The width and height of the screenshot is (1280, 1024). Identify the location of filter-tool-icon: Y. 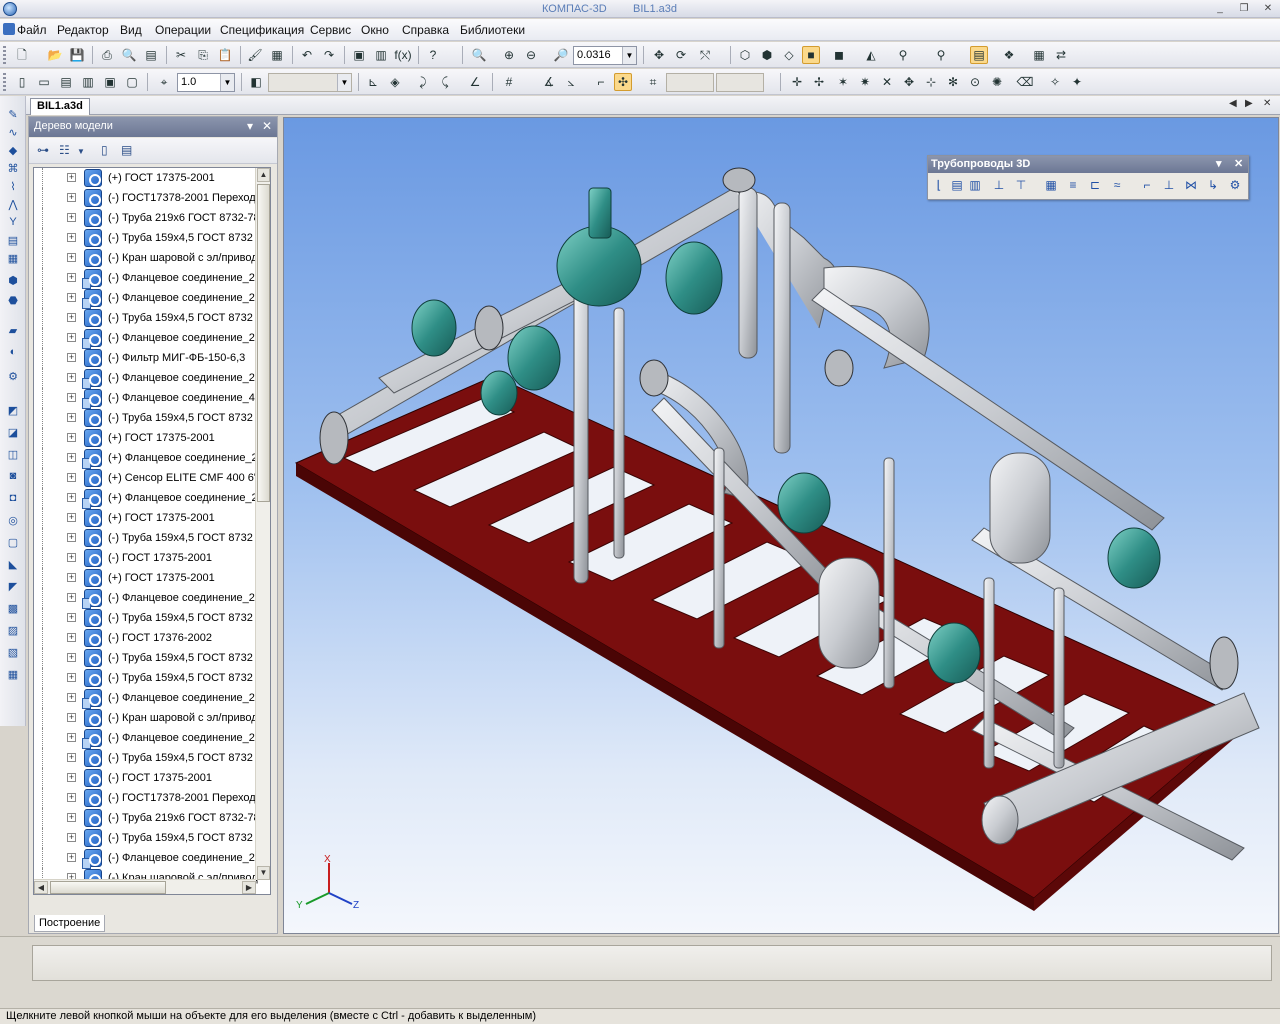
(13, 222).